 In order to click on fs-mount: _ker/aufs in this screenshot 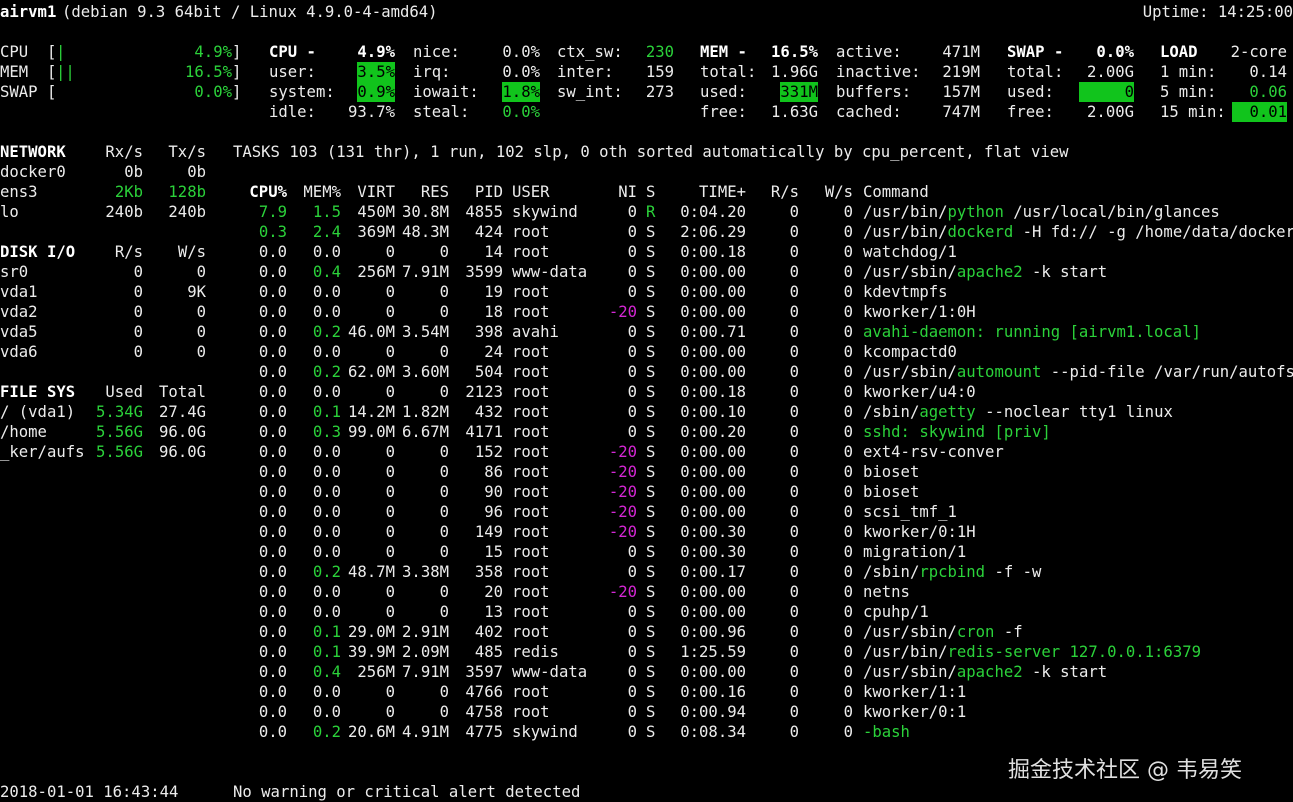, I will do `click(42, 452)`.